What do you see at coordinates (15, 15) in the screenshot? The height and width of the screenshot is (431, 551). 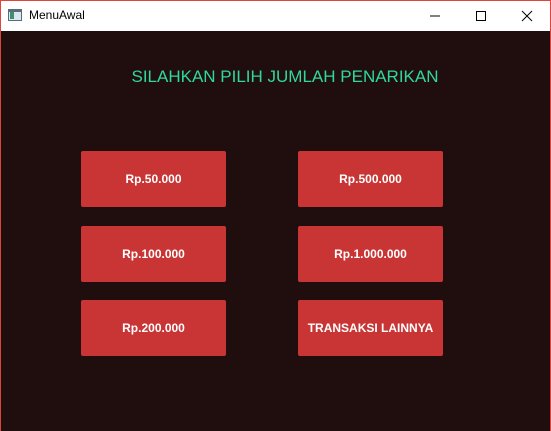 I see `app-icon` at bounding box center [15, 15].